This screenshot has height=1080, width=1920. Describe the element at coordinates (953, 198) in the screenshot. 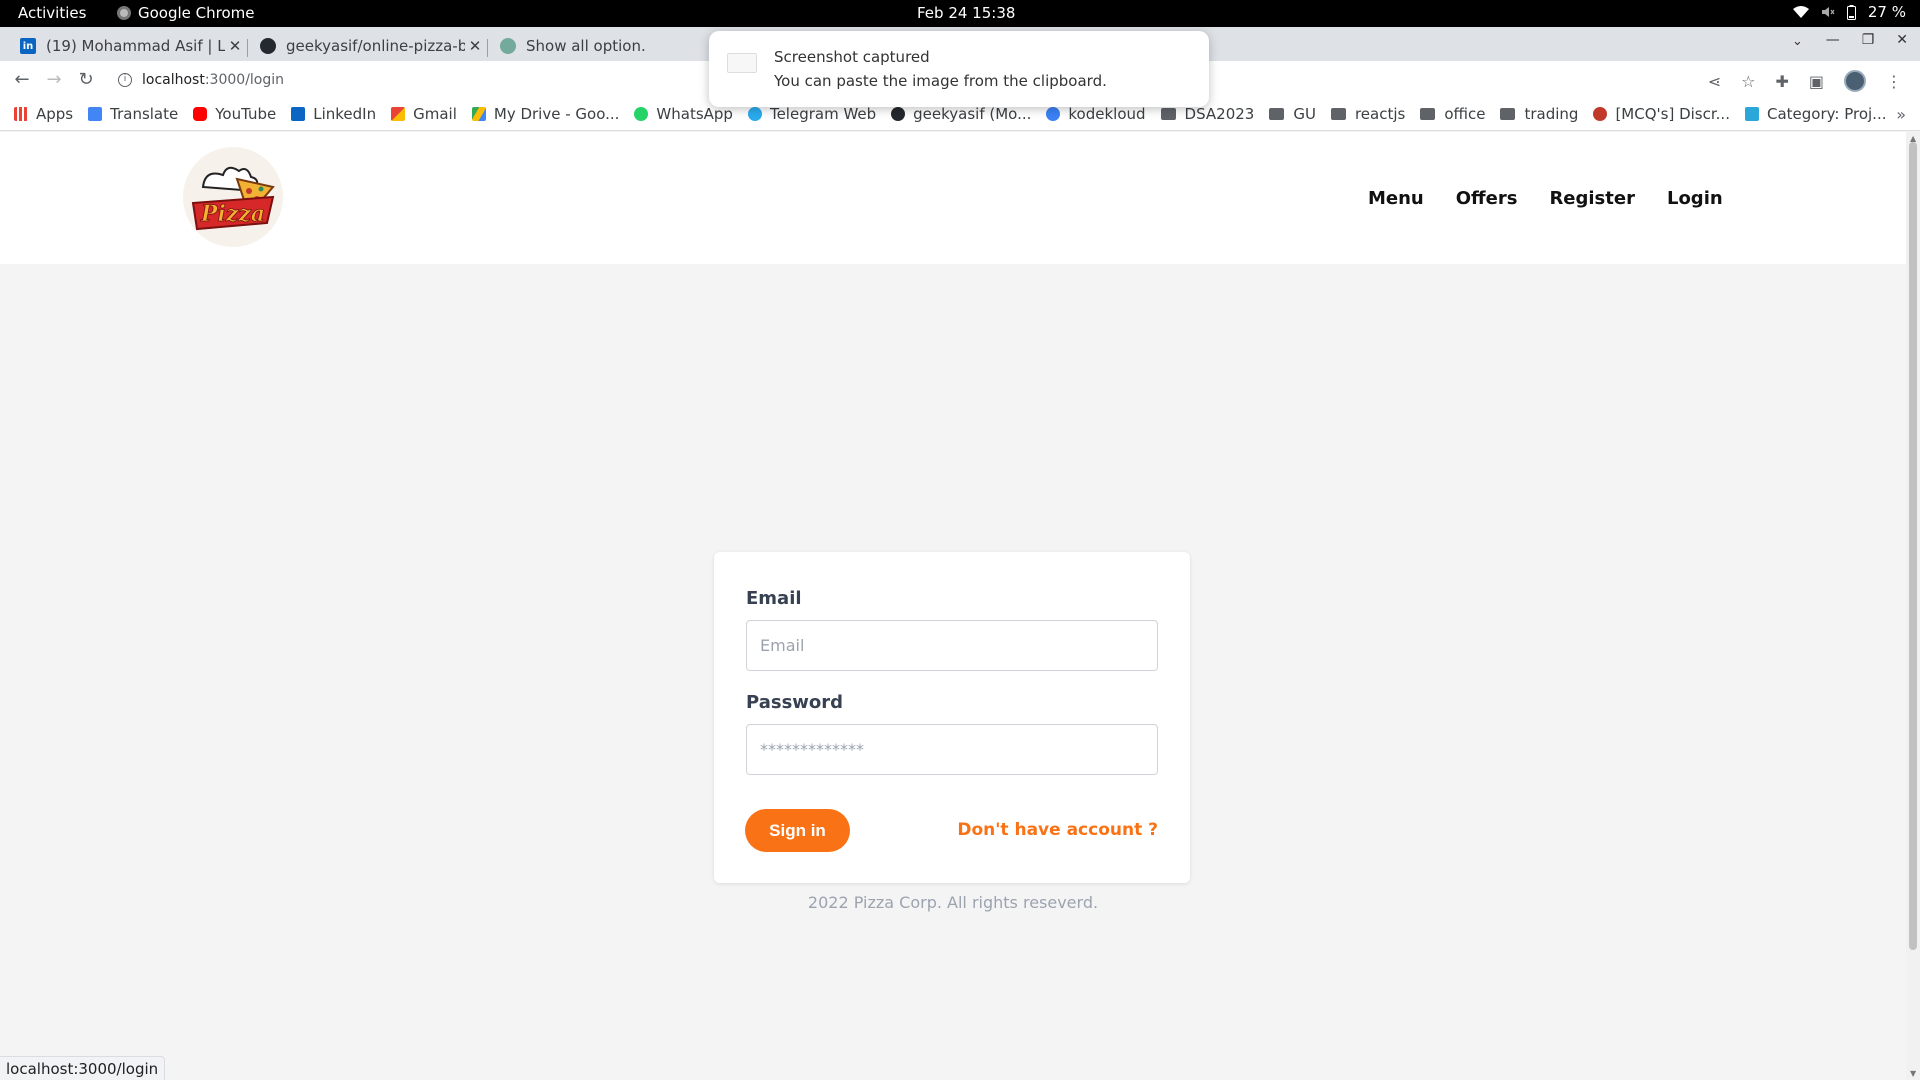

I see `site-header: Pizza Menu Offers Register Login` at that location.